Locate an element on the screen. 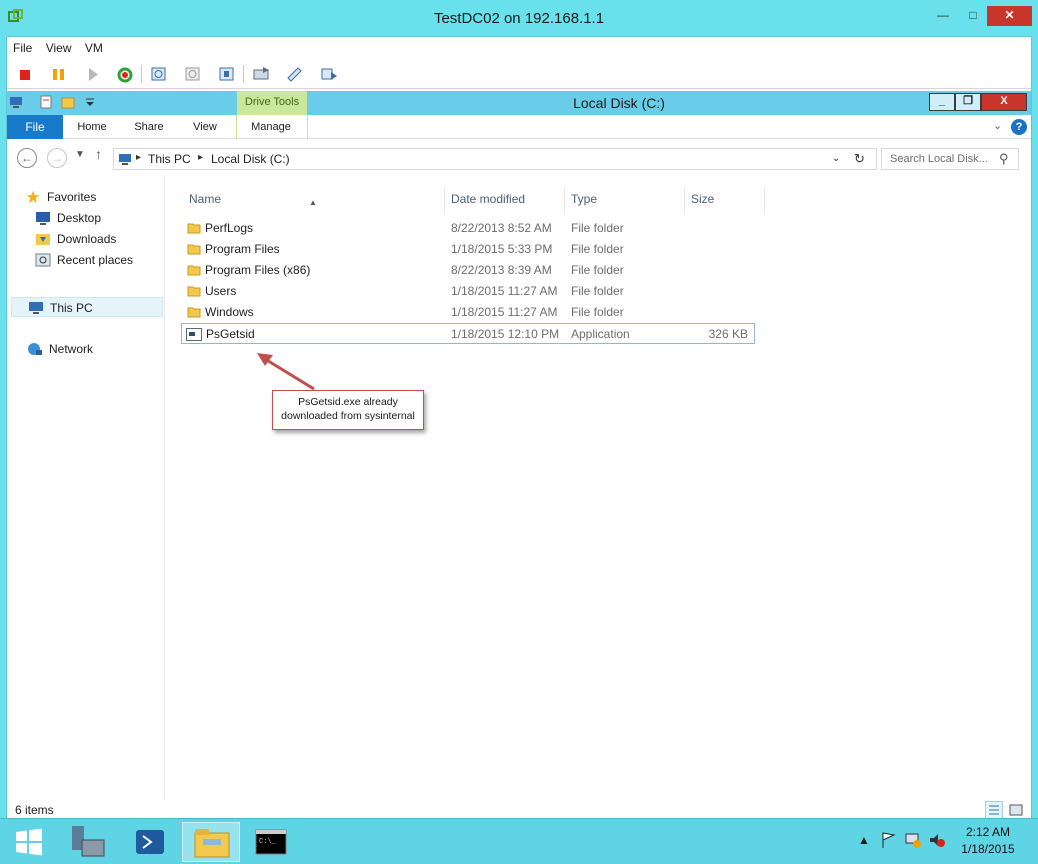 This screenshot has width=1038, height=864. windows-logo-icon is located at coordinates (29, 842).